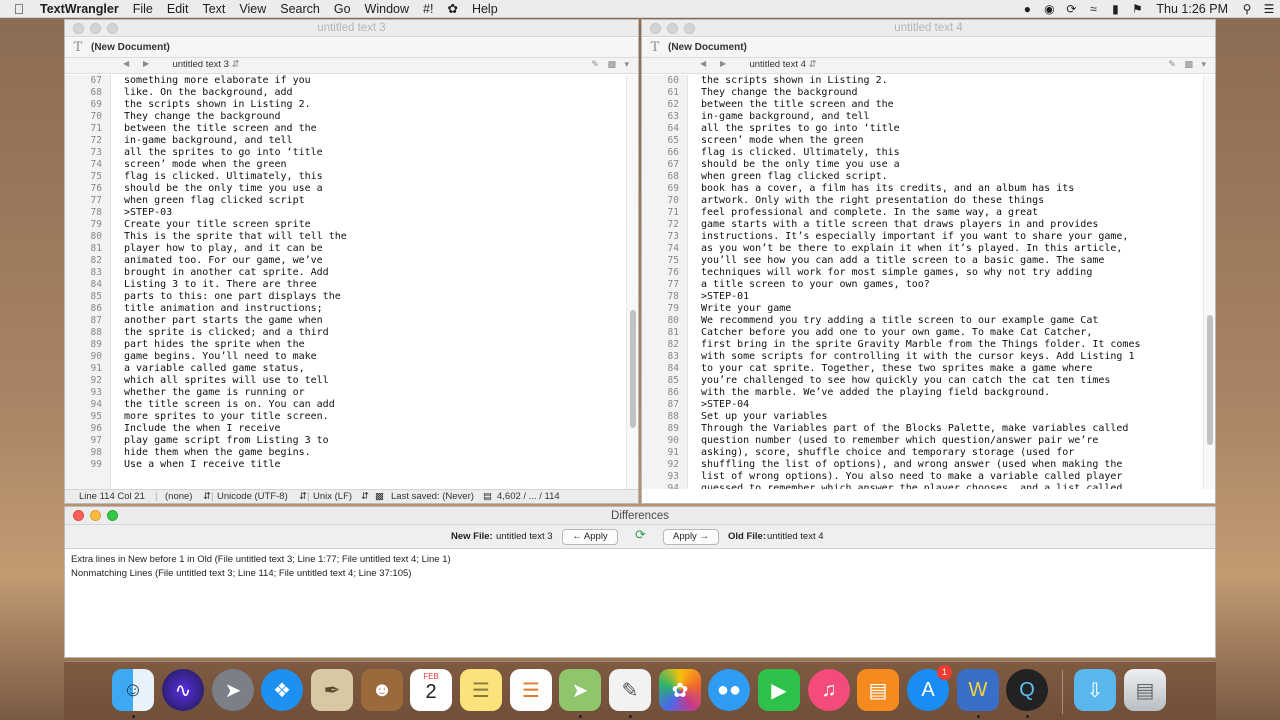  Describe the element at coordinates (96, 140) in the screenshot. I see `line-number: 72` at that location.